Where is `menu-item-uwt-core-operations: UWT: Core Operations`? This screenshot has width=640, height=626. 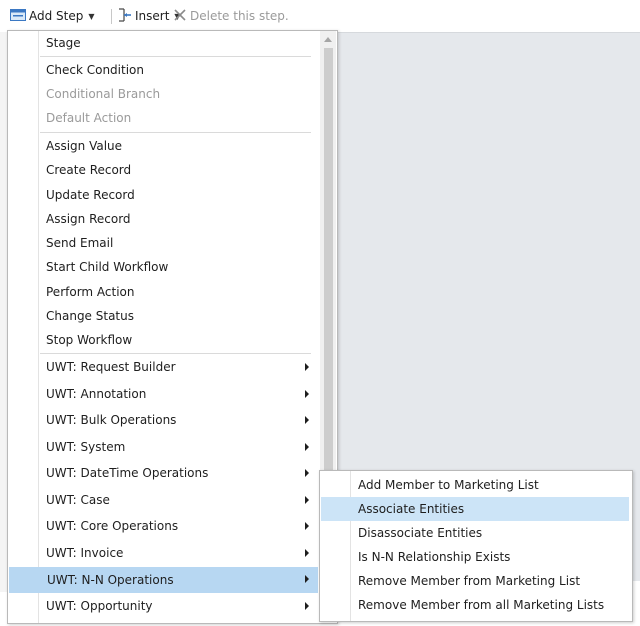 menu-item-uwt-core-operations: UWT: Core Operations is located at coordinates (163, 526).